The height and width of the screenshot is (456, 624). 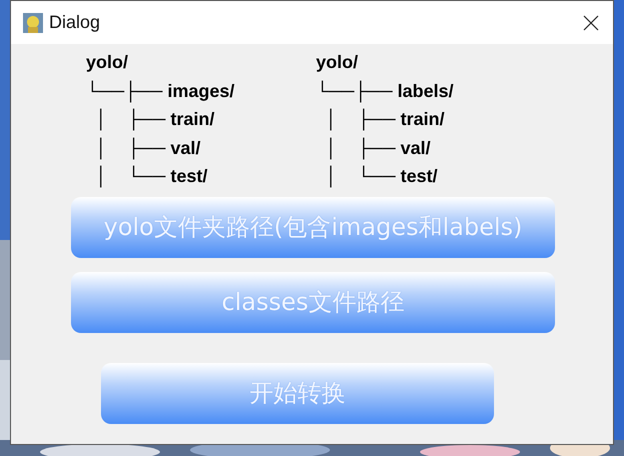 I want to click on window-title: Dialog, so click(x=75, y=22).